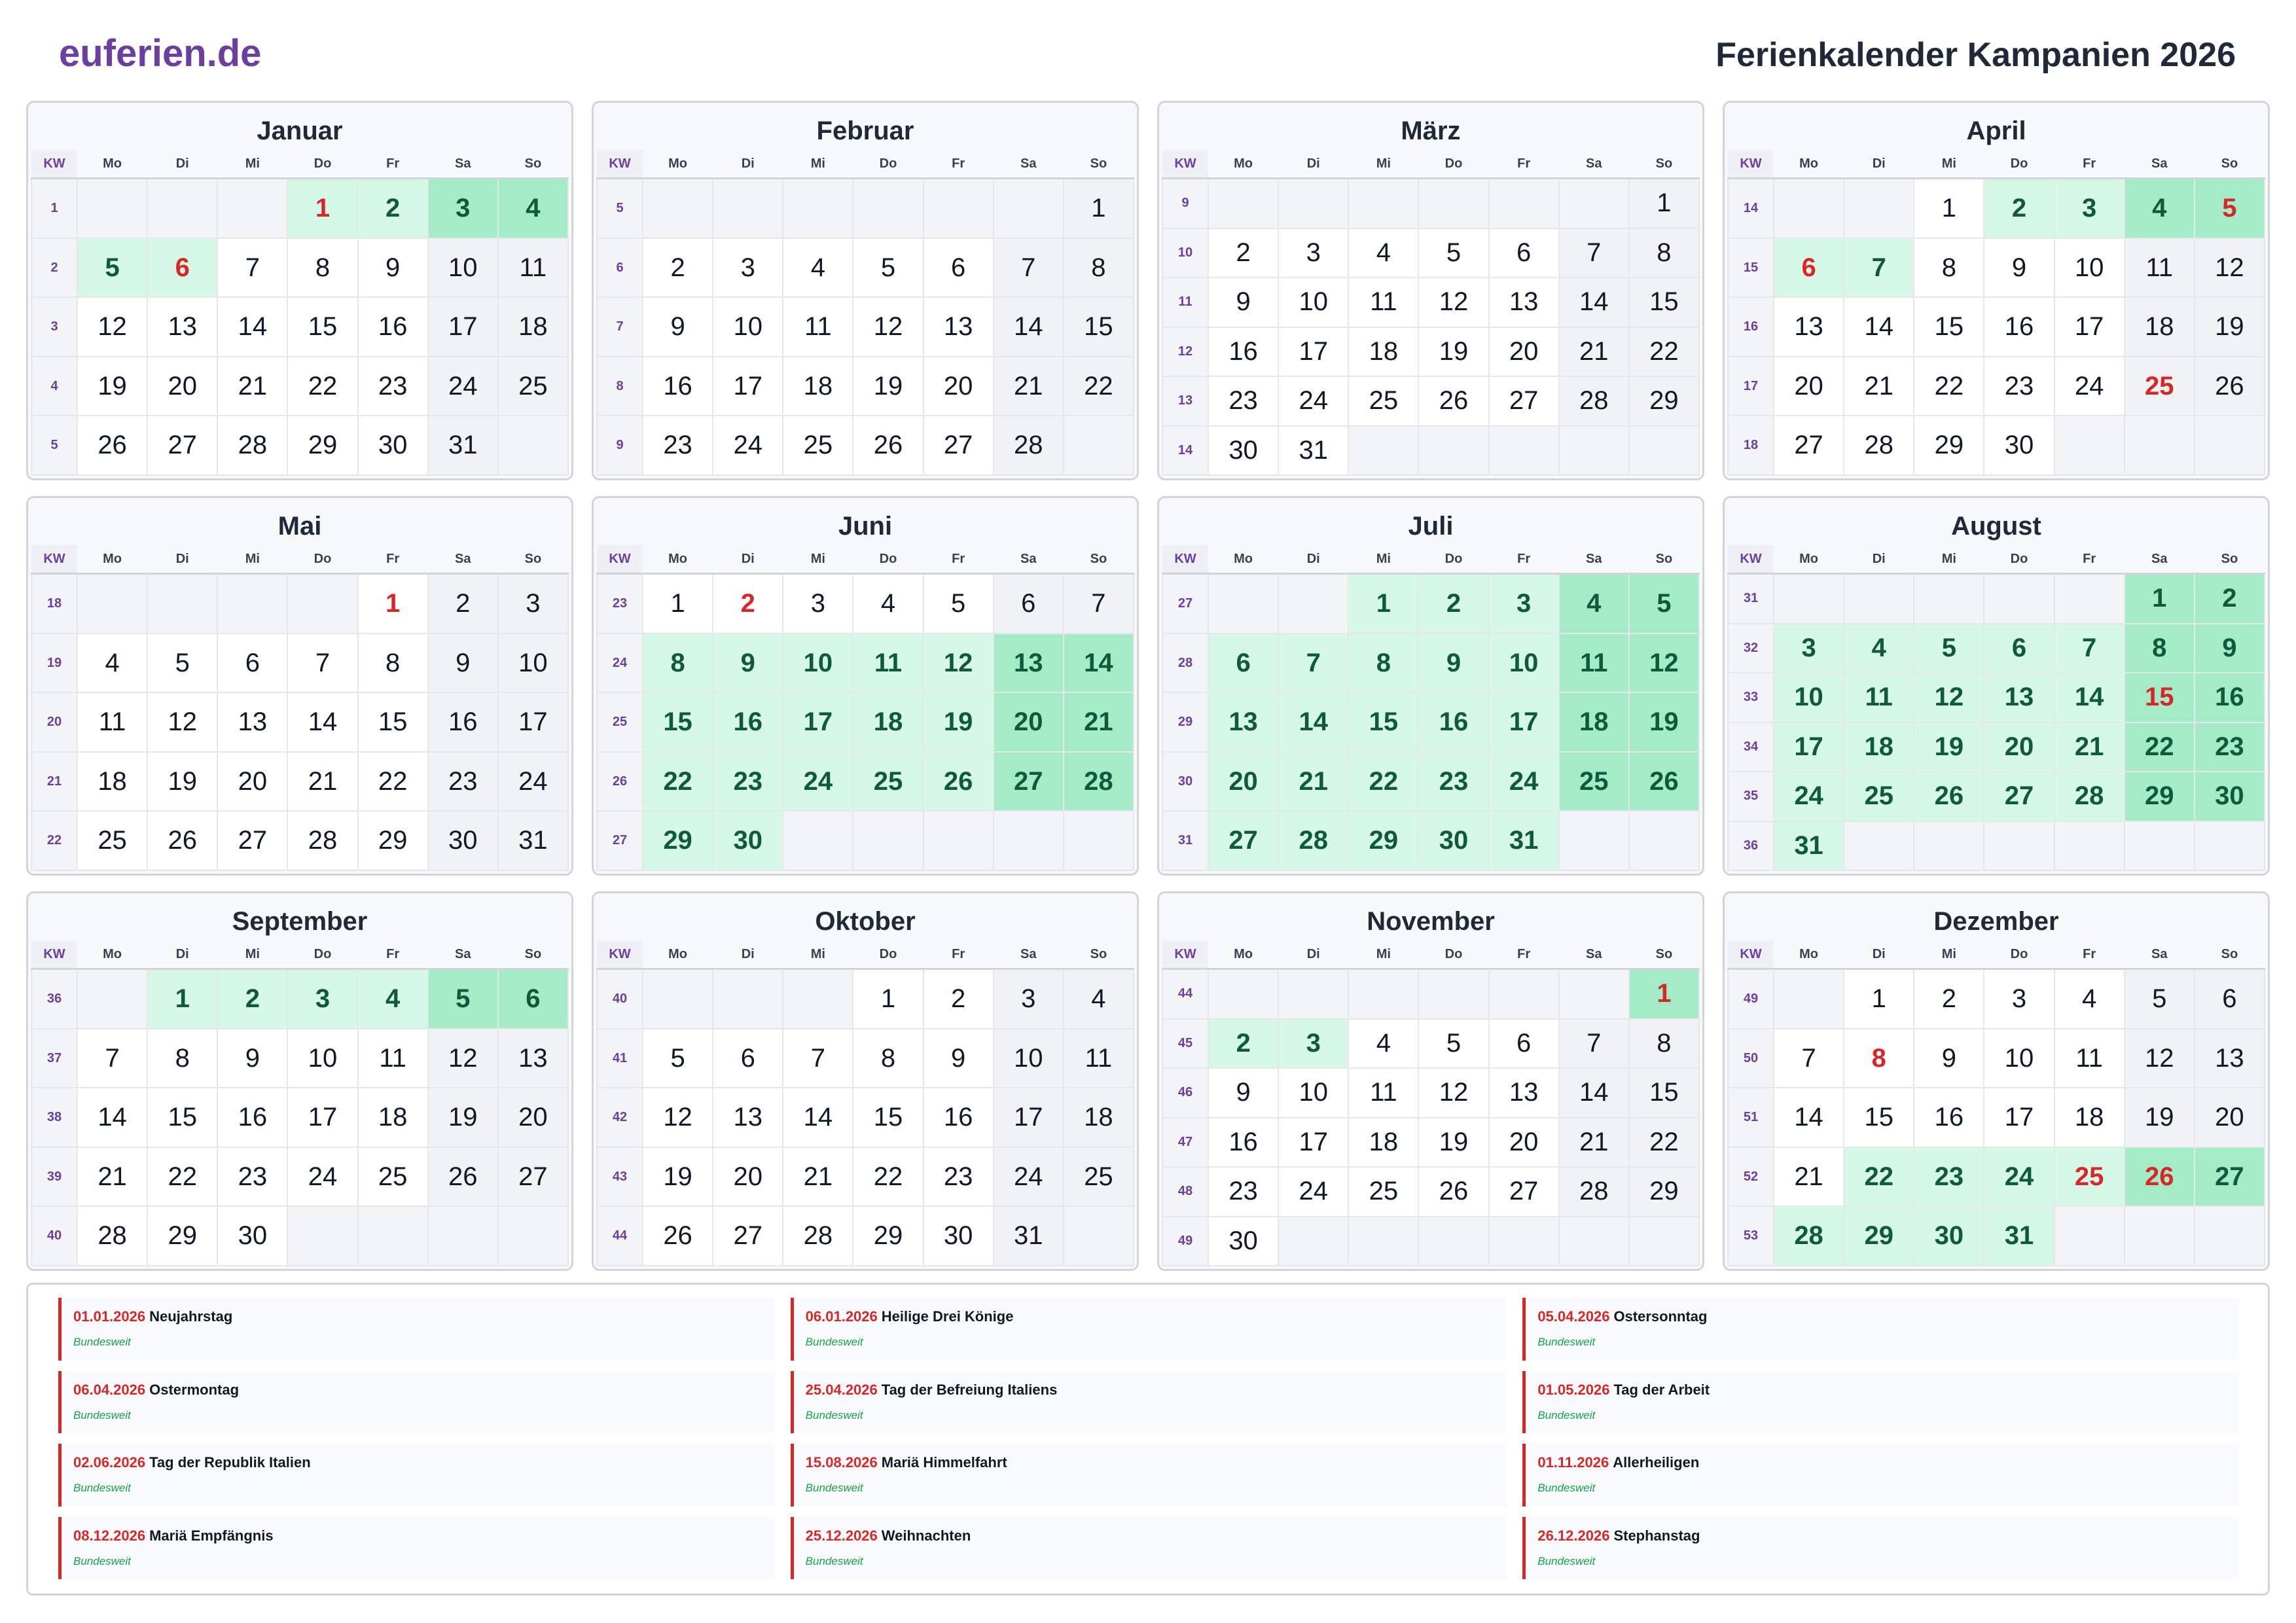 This screenshot has height=1623, width=2296. What do you see at coordinates (393, 1176) in the screenshot?
I see `day-cell: 25` at bounding box center [393, 1176].